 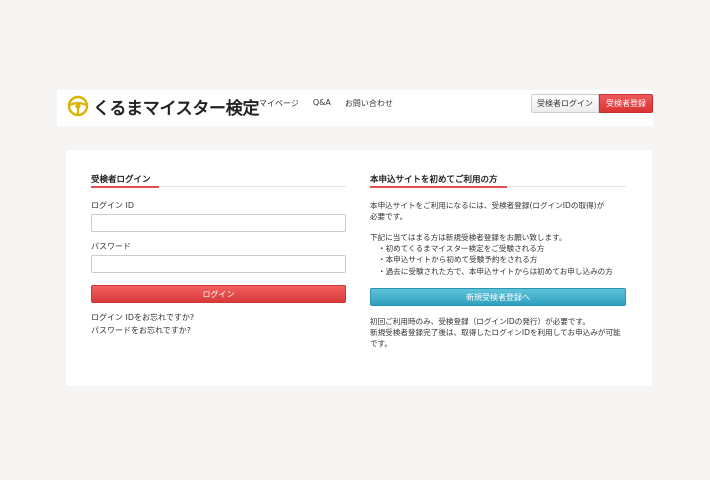 I want to click on password-label: パスワード, so click(x=111, y=246).